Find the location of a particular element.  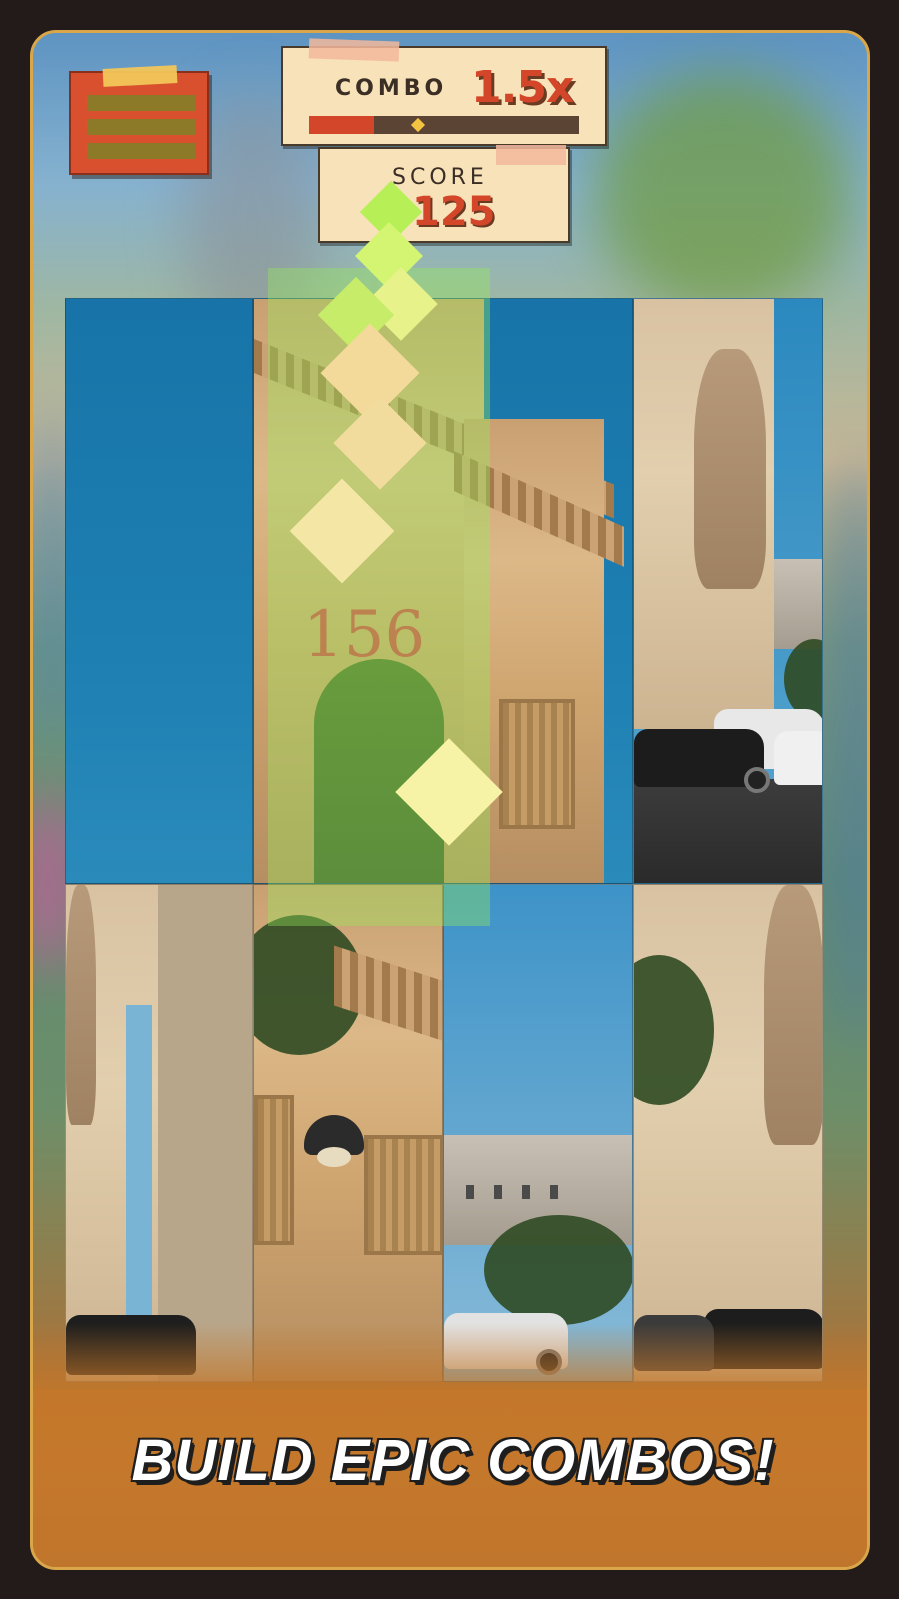

car-white is located at coordinates (798, 758).